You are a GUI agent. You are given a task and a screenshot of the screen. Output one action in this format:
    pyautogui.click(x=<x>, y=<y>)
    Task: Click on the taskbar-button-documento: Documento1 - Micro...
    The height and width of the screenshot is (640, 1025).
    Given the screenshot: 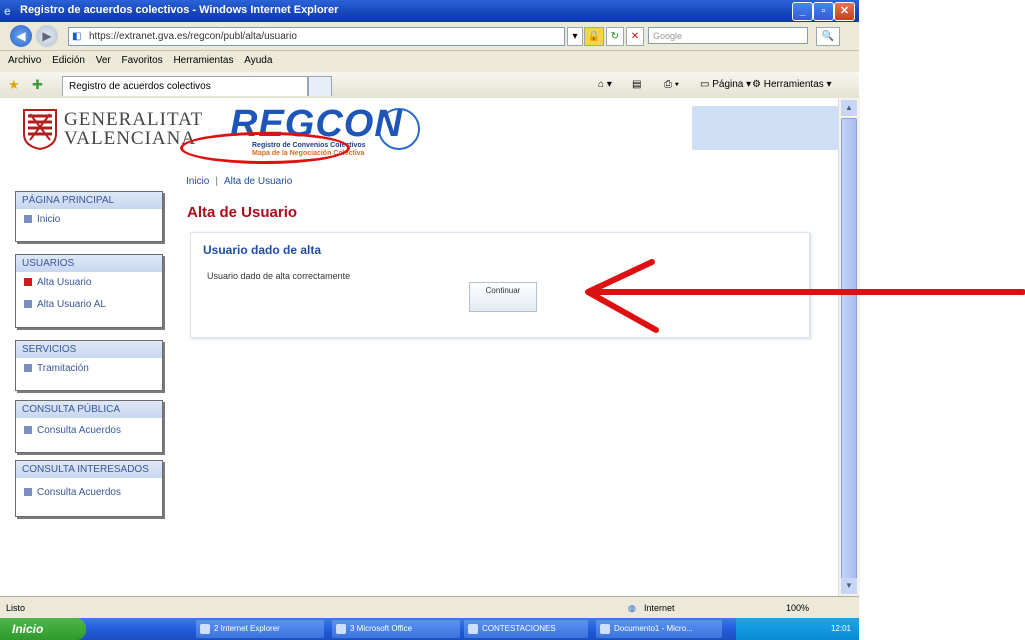 What is the action you would take?
    pyautogui.click(x=659, y=629)
    